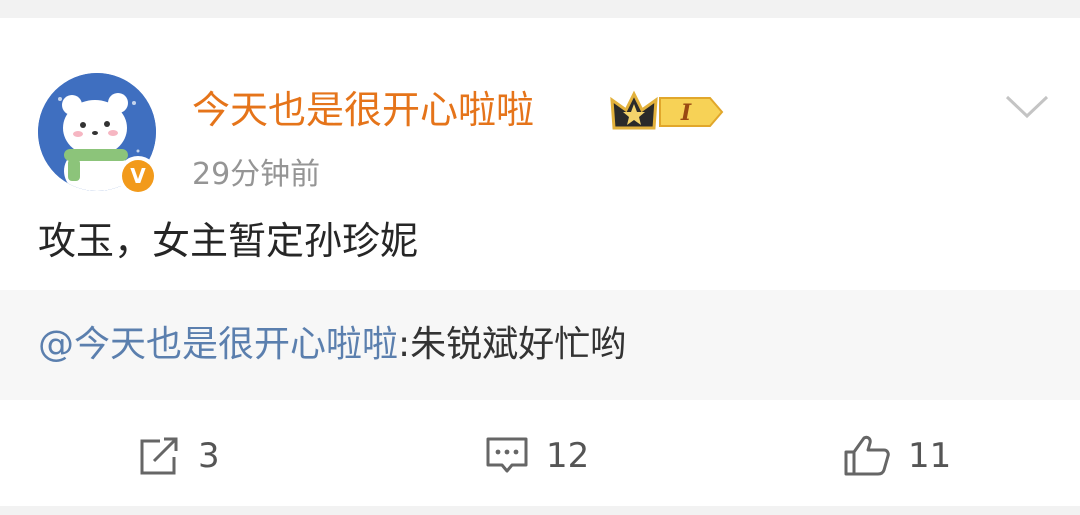 The width and height of the screenshot is (1080, 515). What do you see at coordinates (867, 455) in the screenshot?
I see `thumbs-up-icon` at bounding box center [867, 455].